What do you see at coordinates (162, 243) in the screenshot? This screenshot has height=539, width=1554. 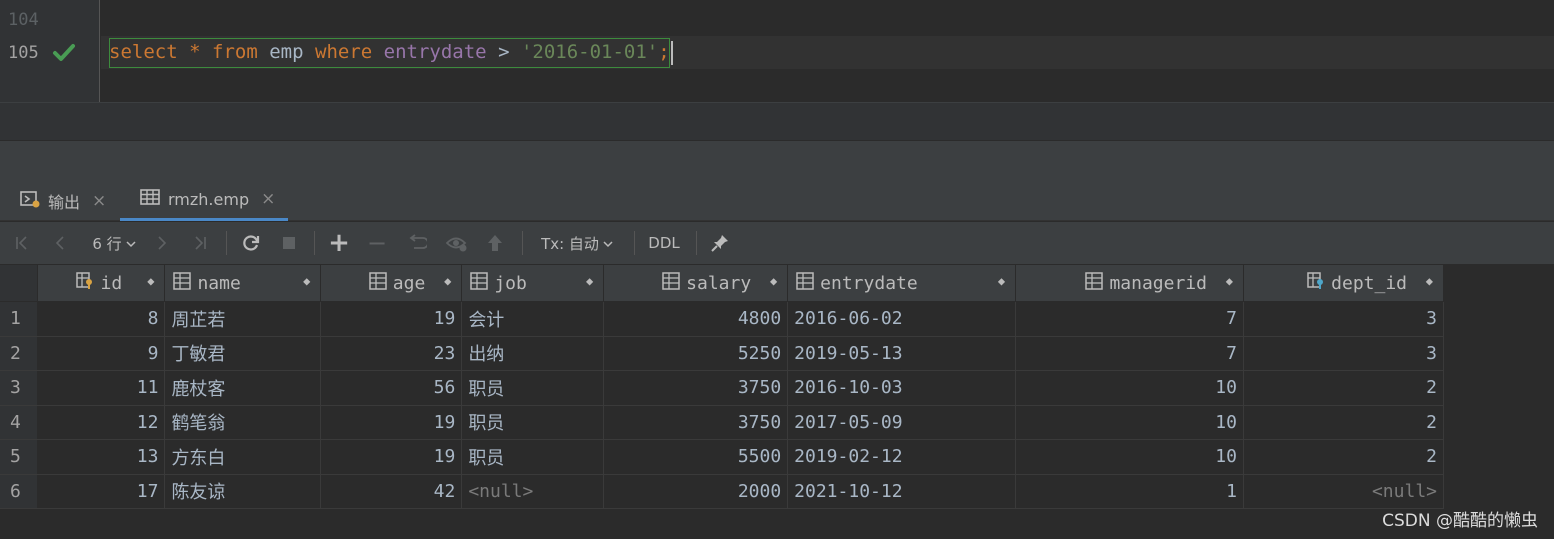 I see `next-page-icon` at bounding box center [162, 243].